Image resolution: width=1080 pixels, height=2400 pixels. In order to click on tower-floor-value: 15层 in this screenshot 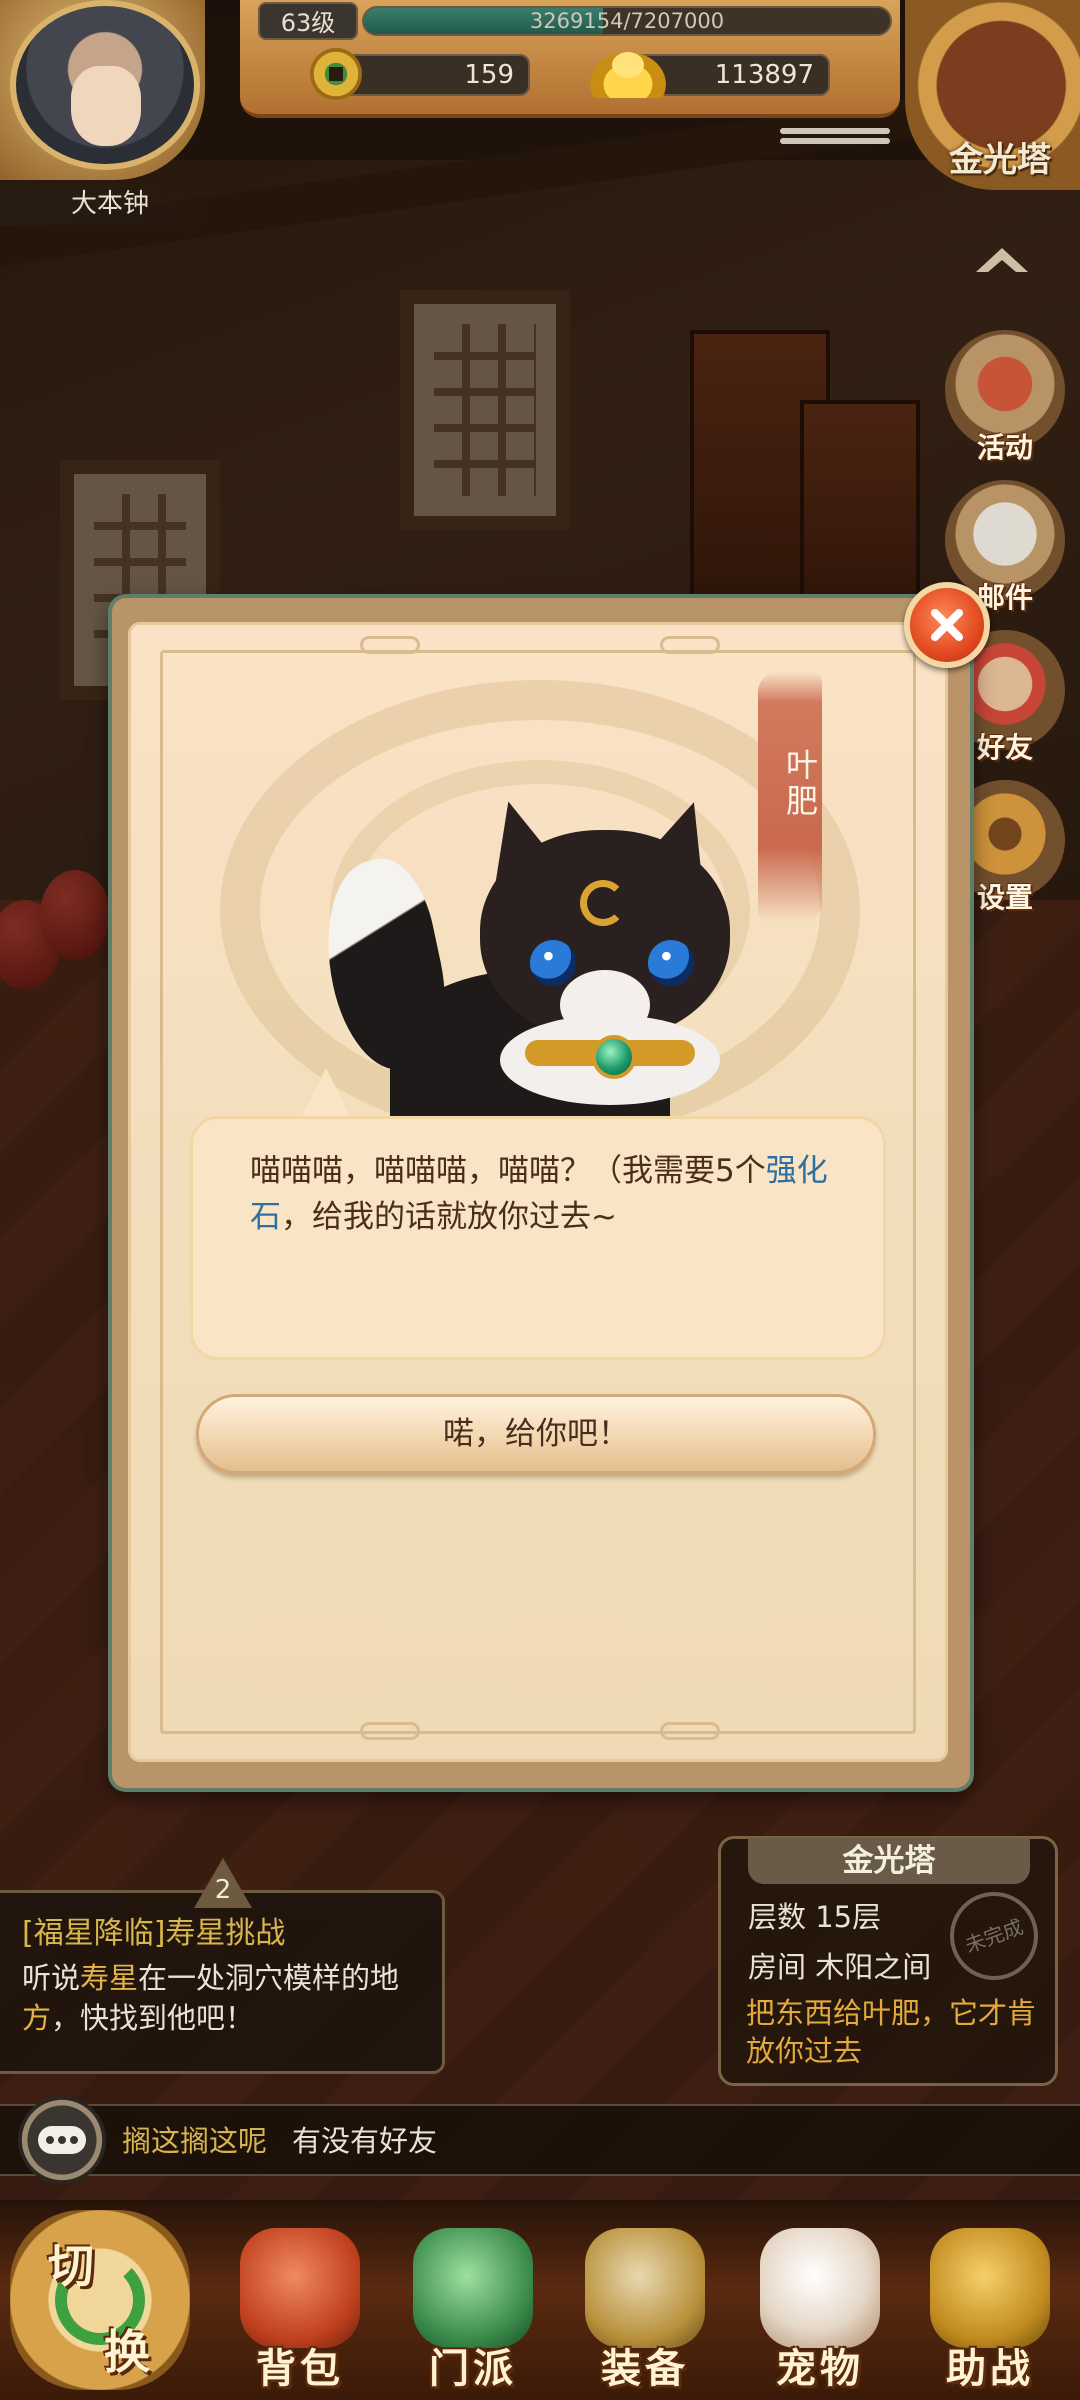, I will do `click(848, 1917)`.